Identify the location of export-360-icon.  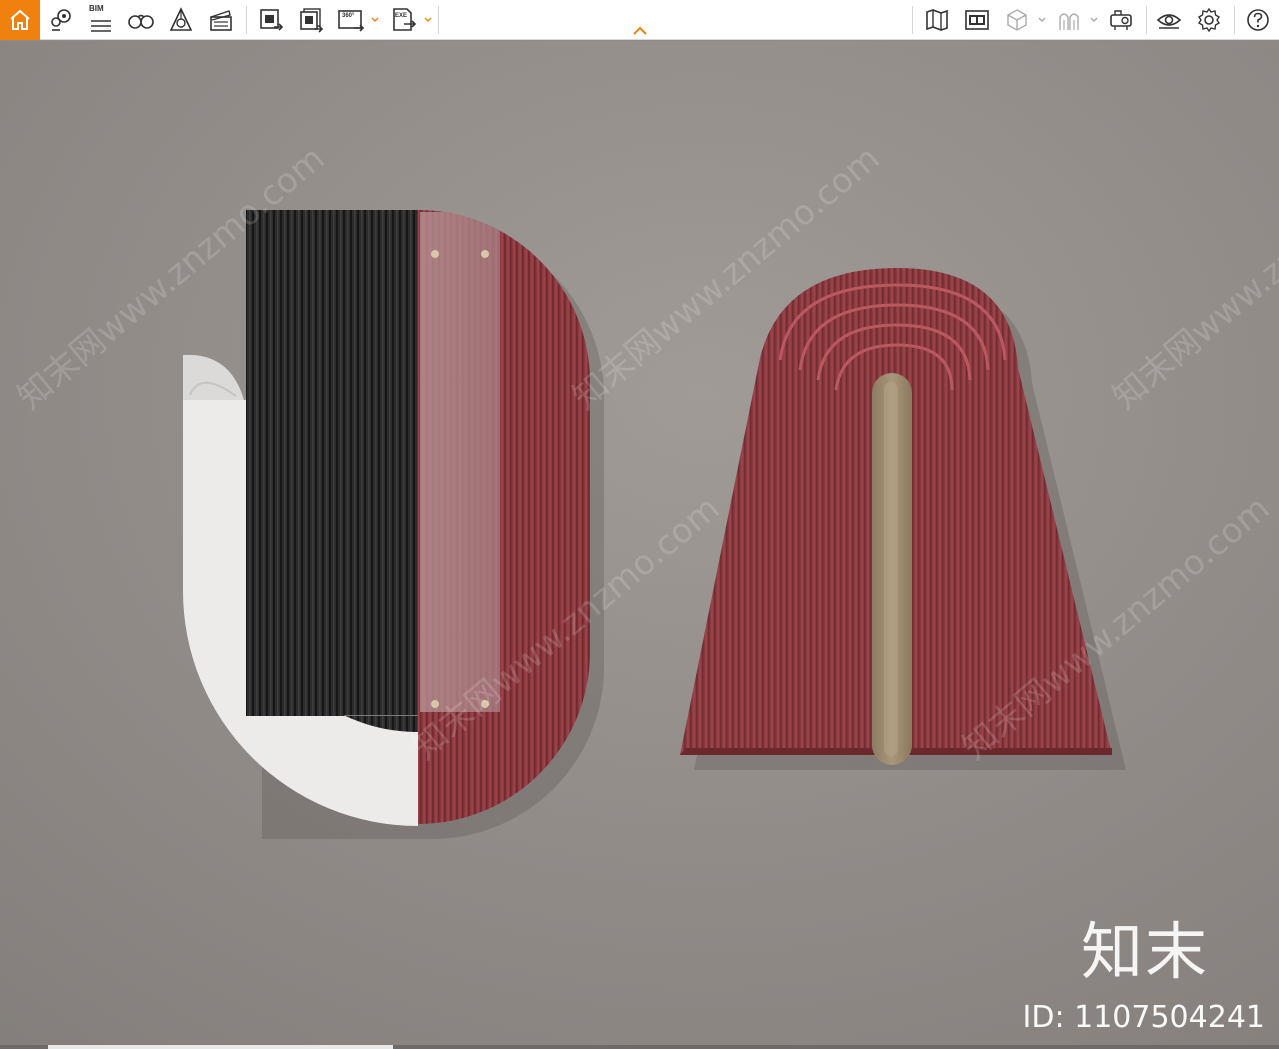
(351, 21).